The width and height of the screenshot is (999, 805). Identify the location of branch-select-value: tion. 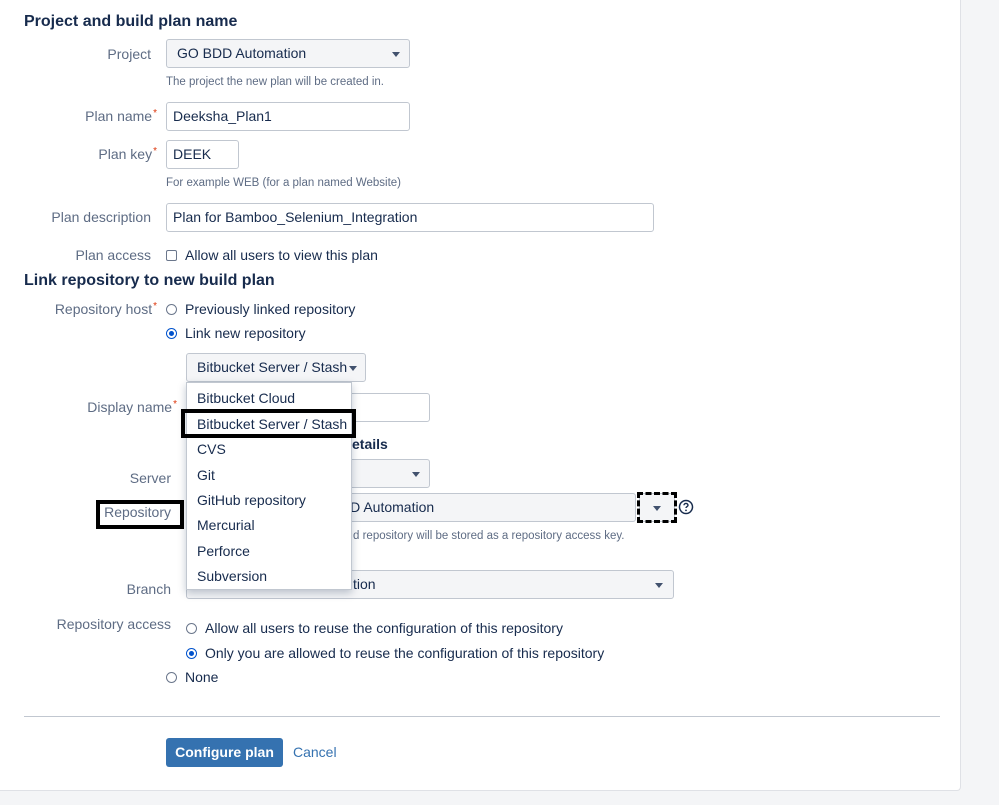
(364, 584).